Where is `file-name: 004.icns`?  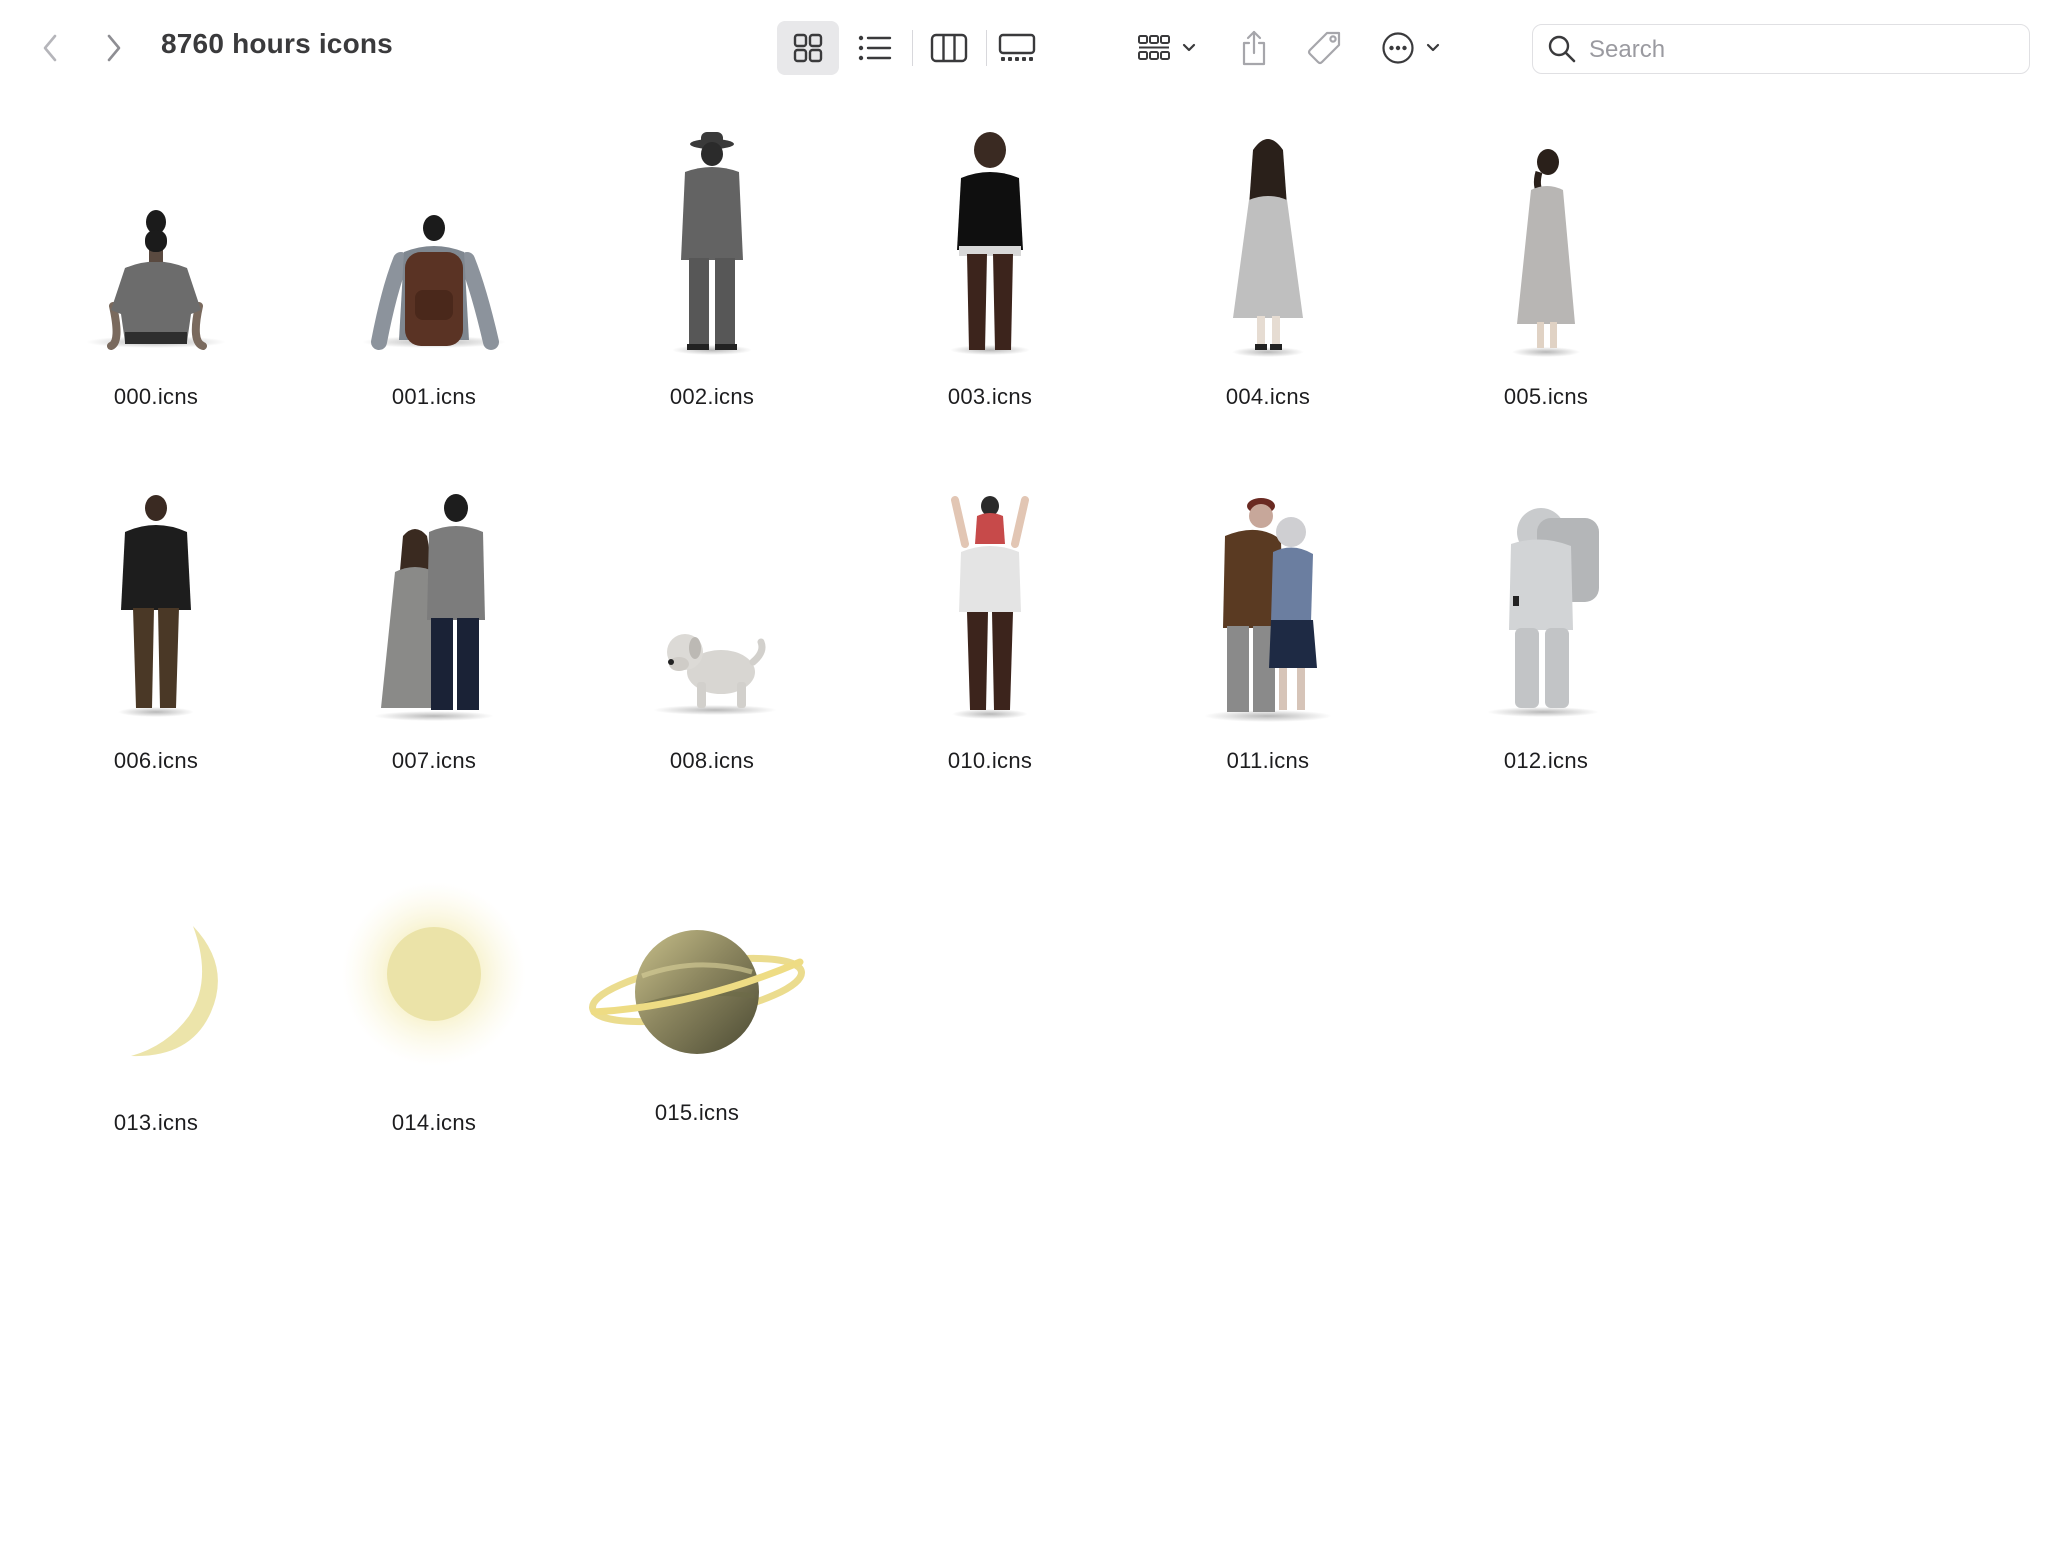
file-name: 004.icns is located at coordinates (1268, 396).